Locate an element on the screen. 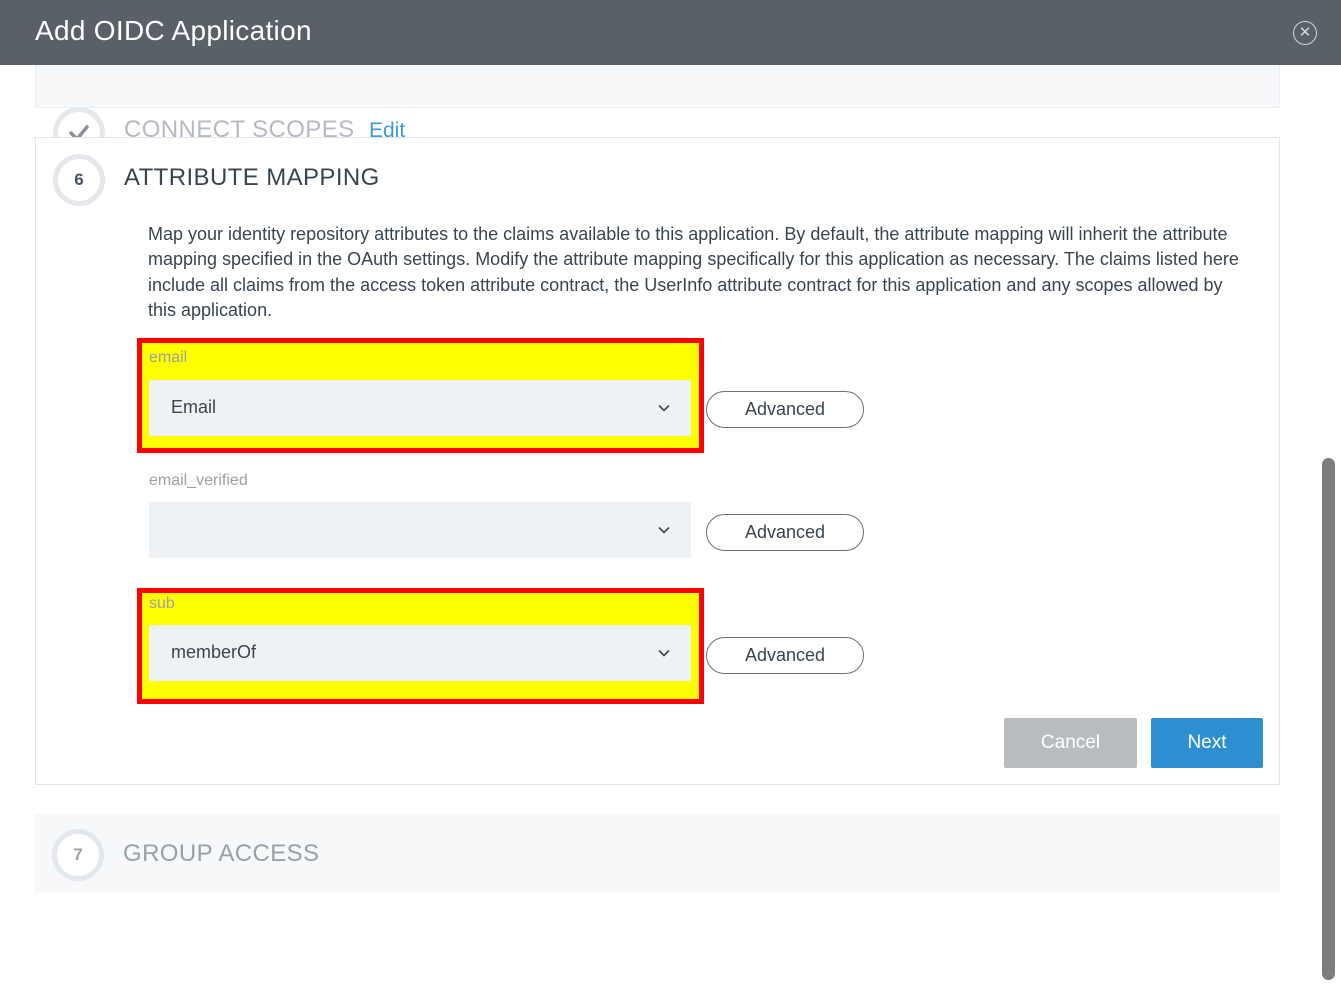 Image resolution: width=1341 pixels, height=985 pixels. step-title-group-access: GROUP ACCESS is located at coordinates (221, 853).